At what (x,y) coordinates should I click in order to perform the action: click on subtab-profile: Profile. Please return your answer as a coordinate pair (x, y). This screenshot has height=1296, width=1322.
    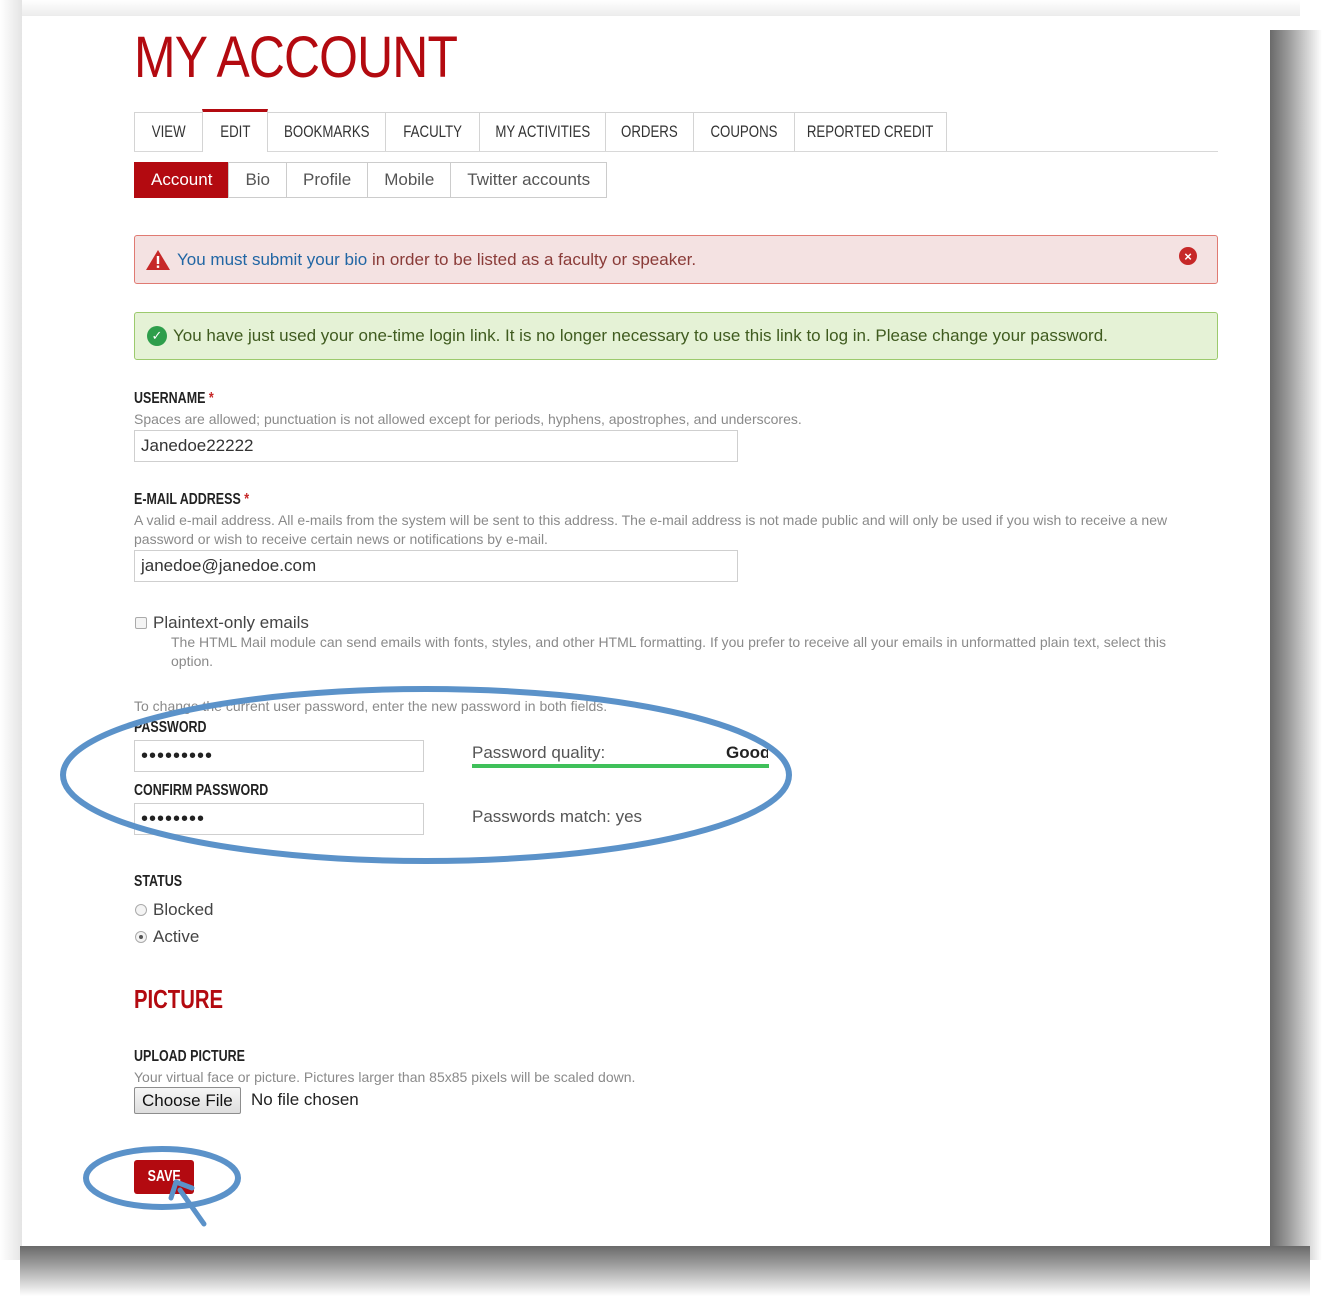
    Looking at the image, I should click on (327, 180).